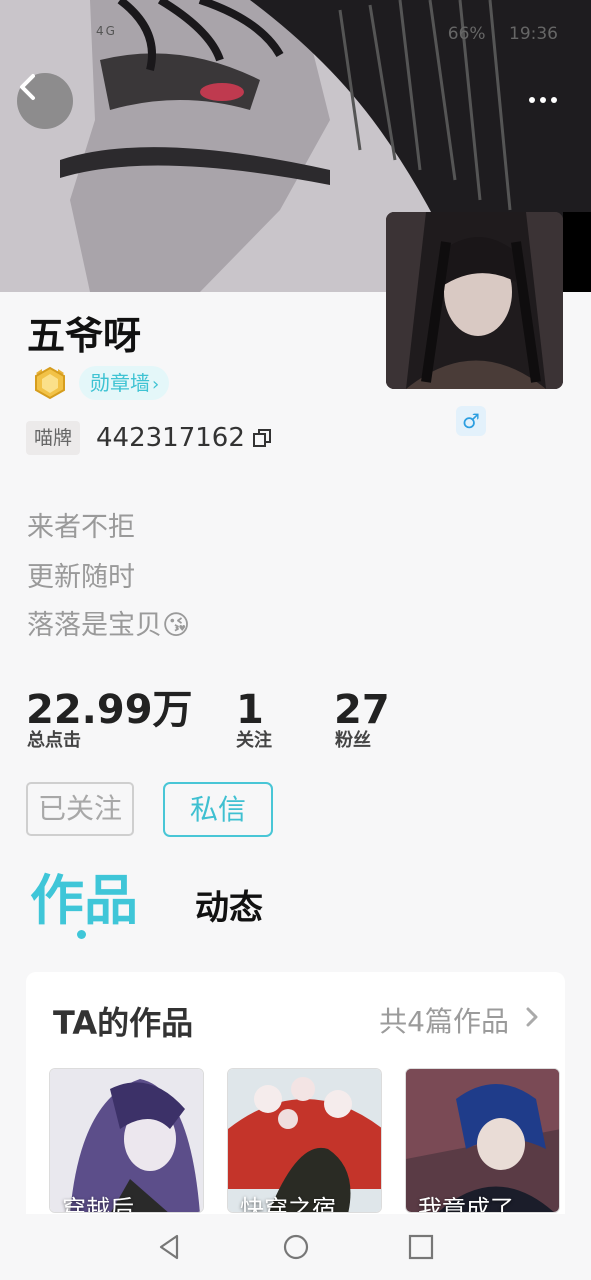 This screenshot has height=1280, width=591. Describe the element at coordinates (53, 438) in the screenshot. I see `miaopai-tag: 喵牌` at that location.